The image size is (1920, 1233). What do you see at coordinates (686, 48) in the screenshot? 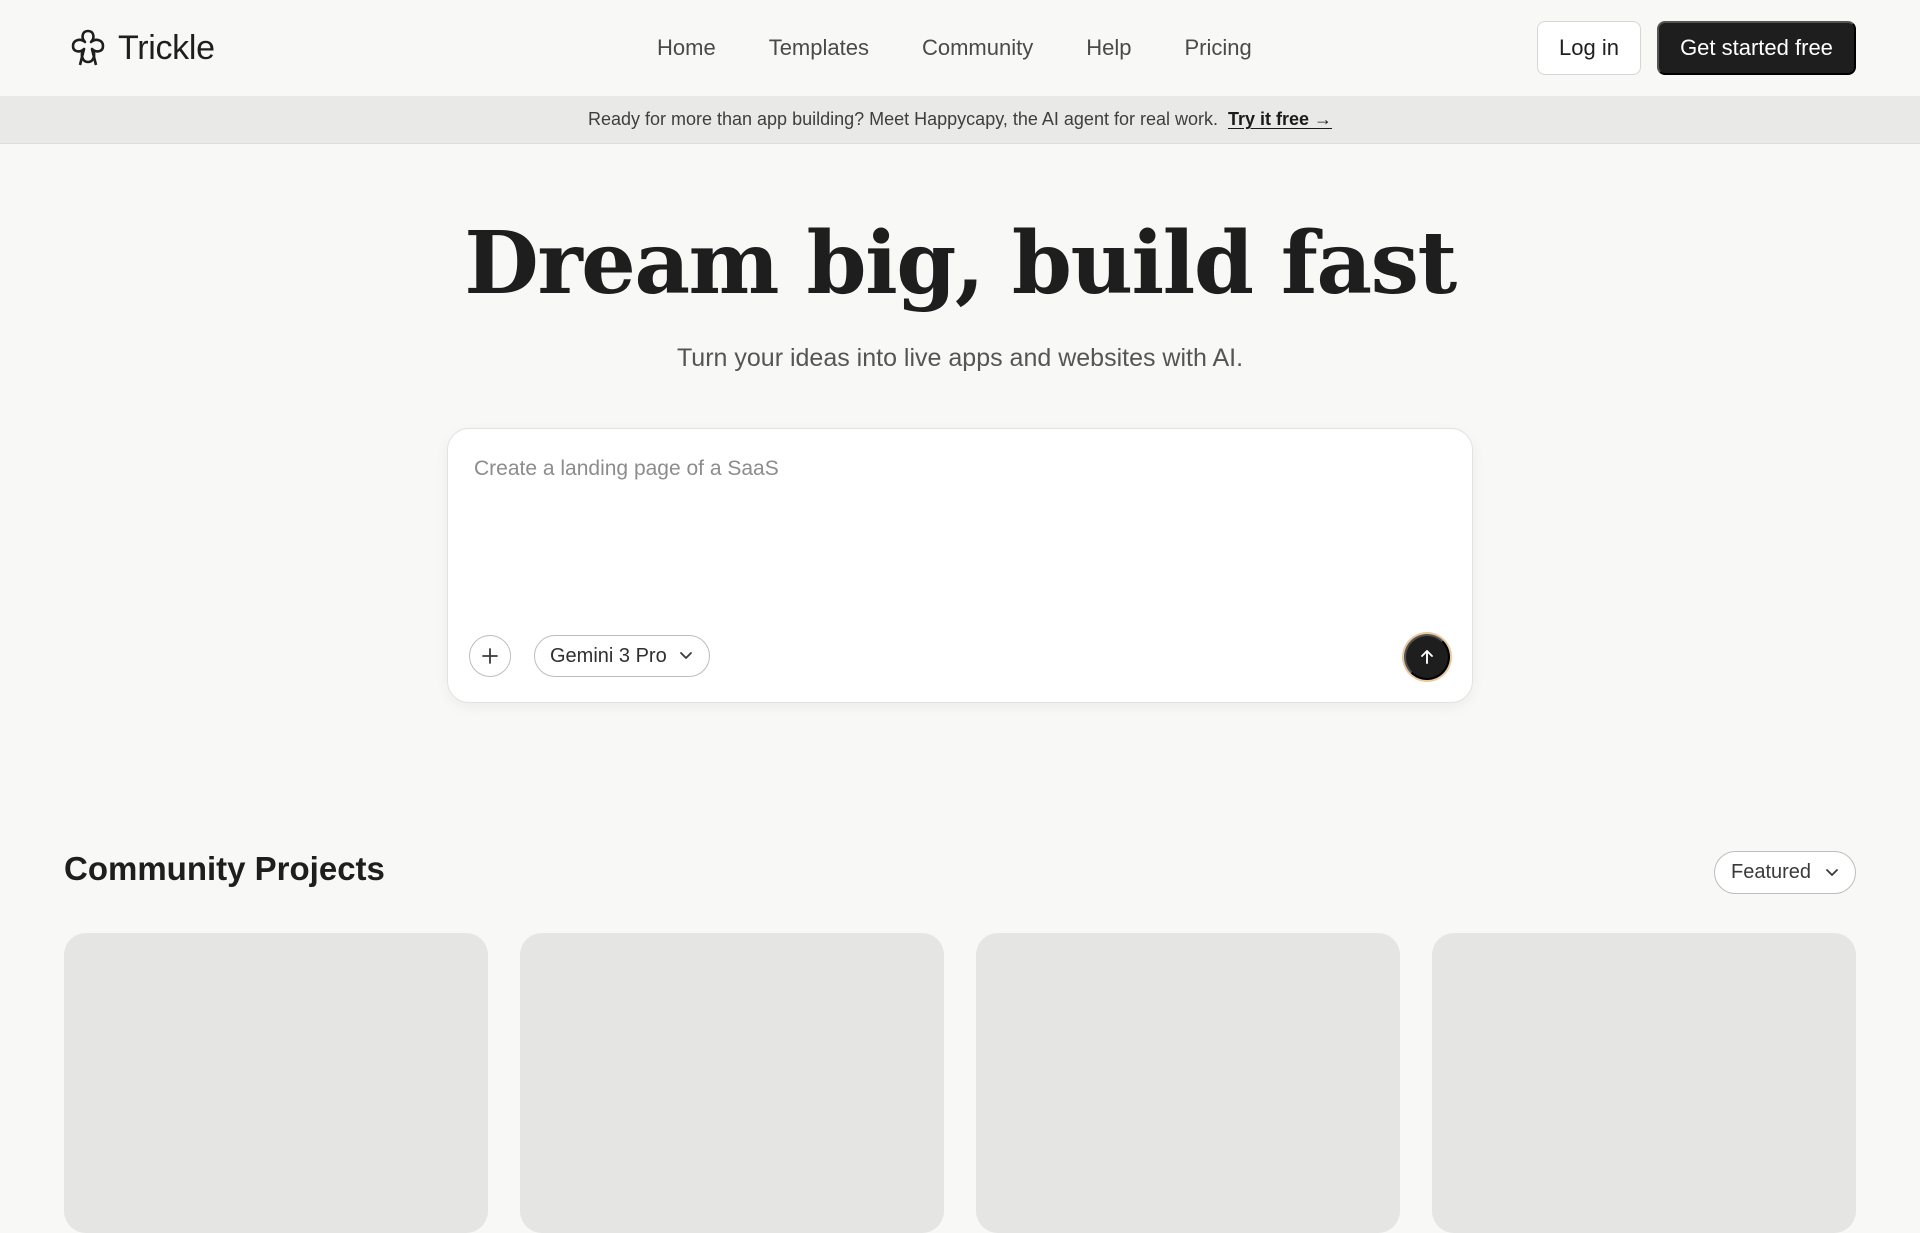
I see `nav-home: Home` at bounding box center [686, 48].